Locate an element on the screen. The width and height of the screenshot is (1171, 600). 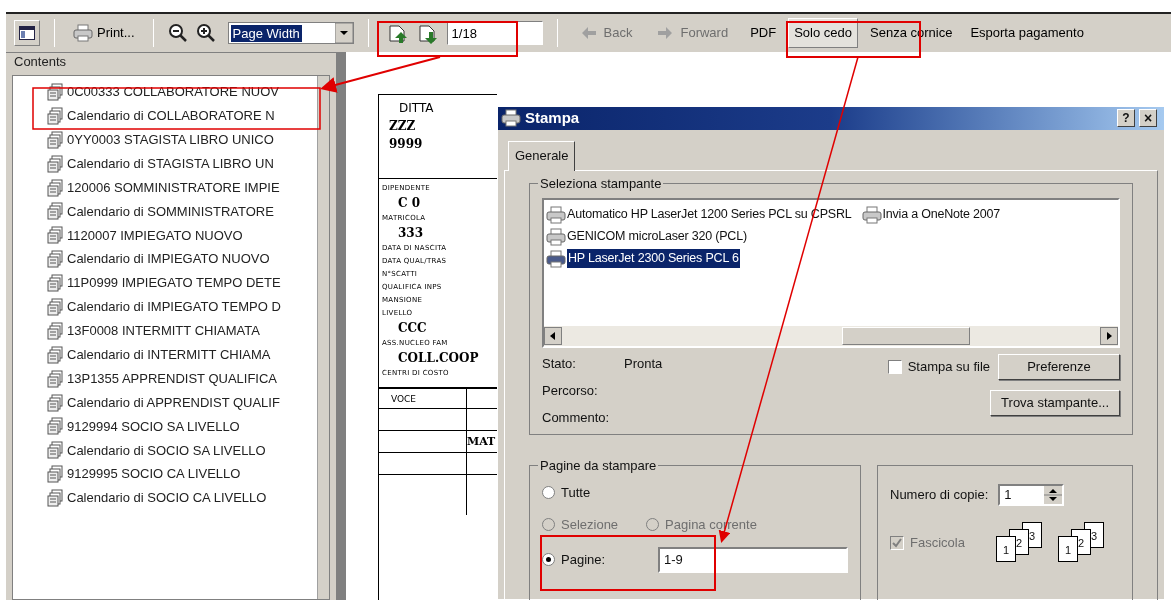
tree-item: Calendario di IMPIEGATO TEMPO D is located at coordinates (182, 307).